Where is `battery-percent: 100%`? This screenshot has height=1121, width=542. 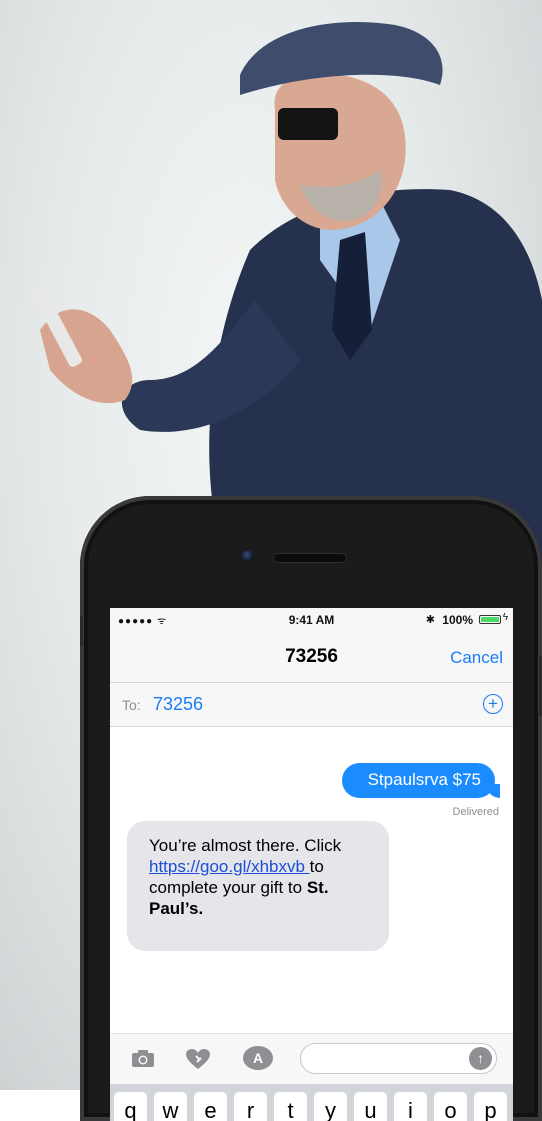 battery-percent: 100% is located at coordinates (457, 620).